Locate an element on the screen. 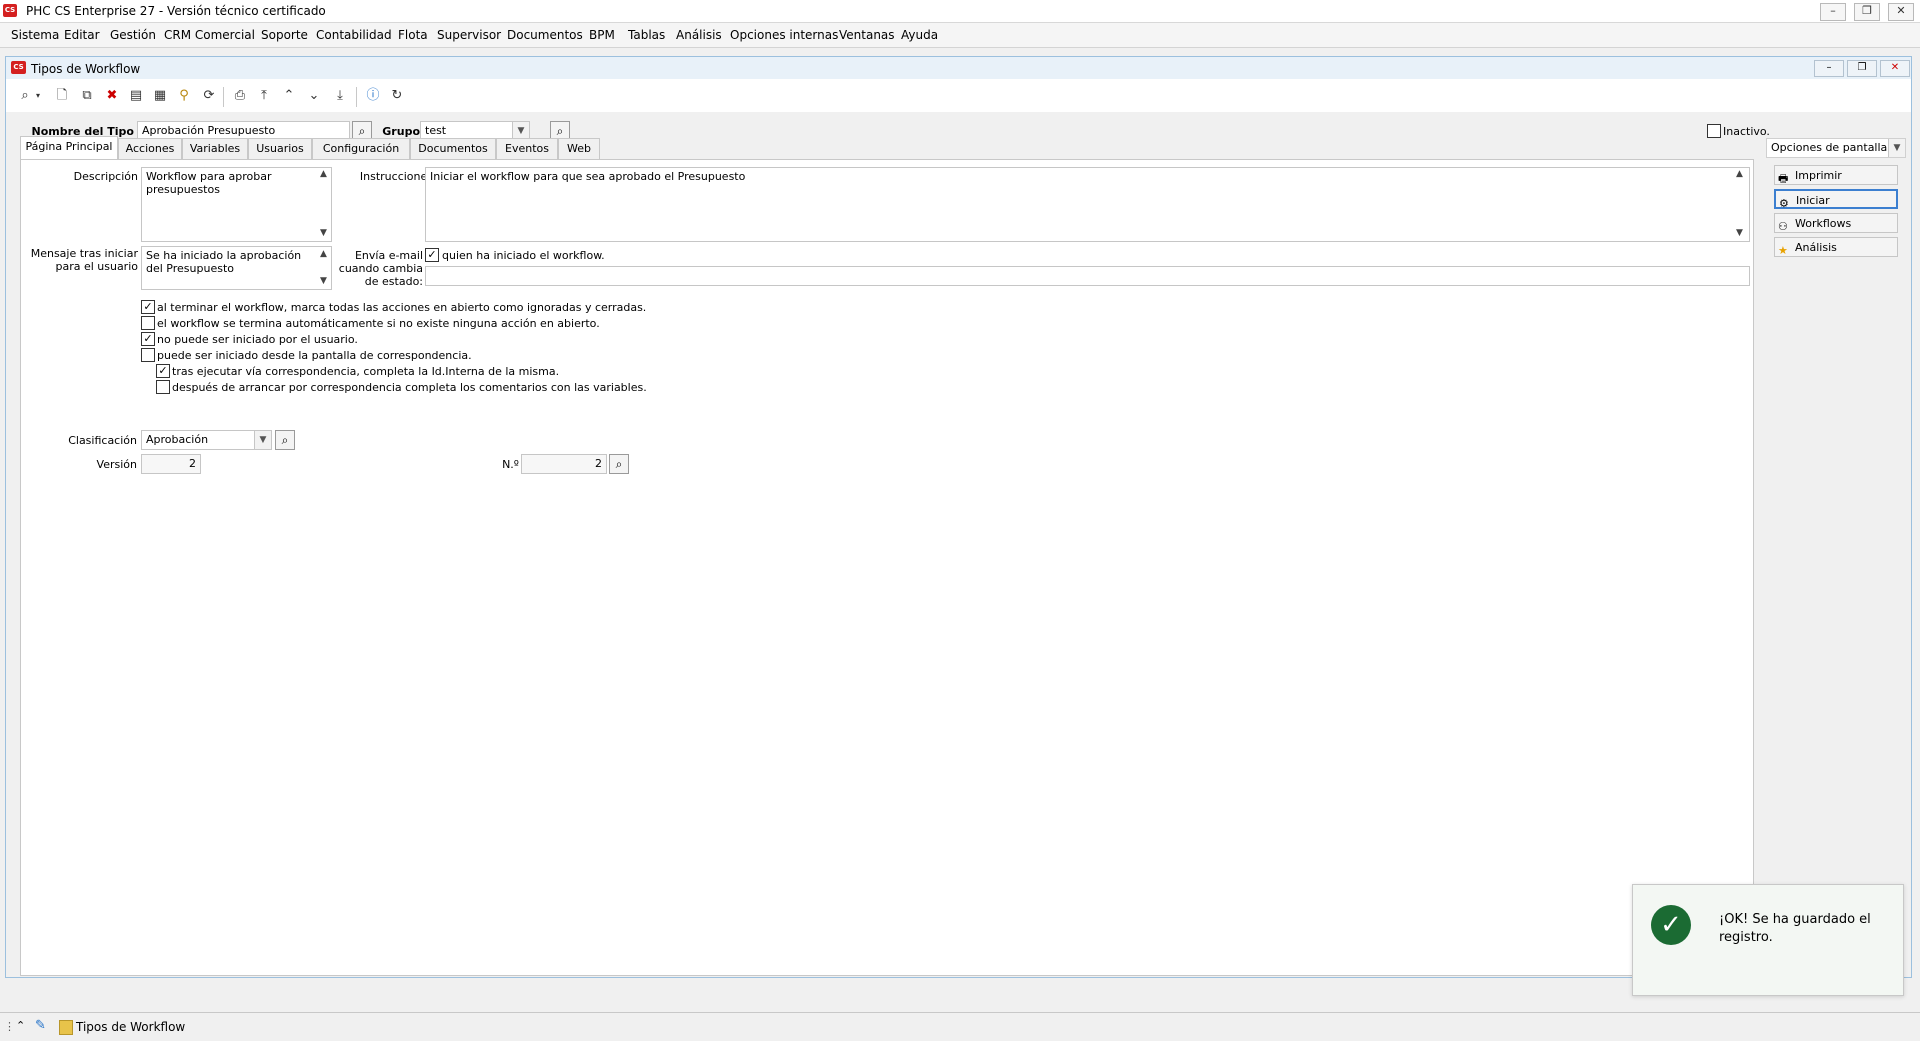 The height and width of the screenshot is (1041, 1920). menu-opciones-internas: Opciones internas is located at coordinates (784, 35).